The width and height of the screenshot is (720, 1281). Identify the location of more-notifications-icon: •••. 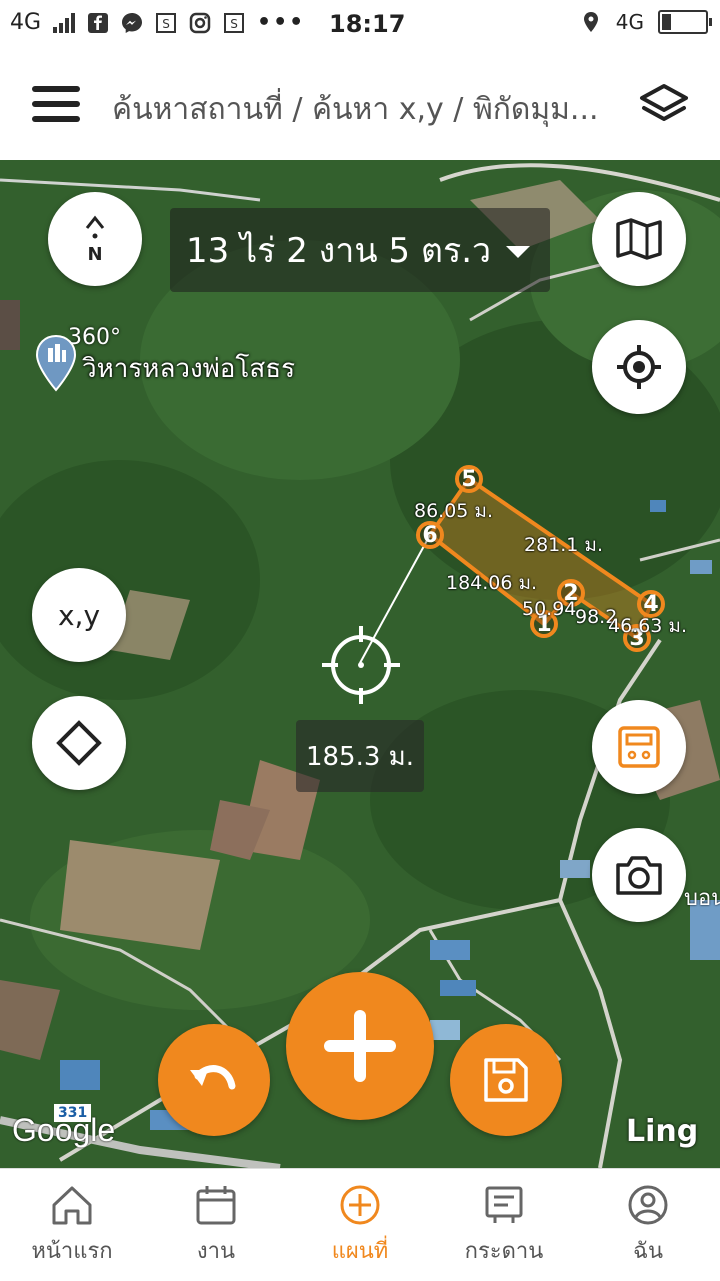
(281, 22).